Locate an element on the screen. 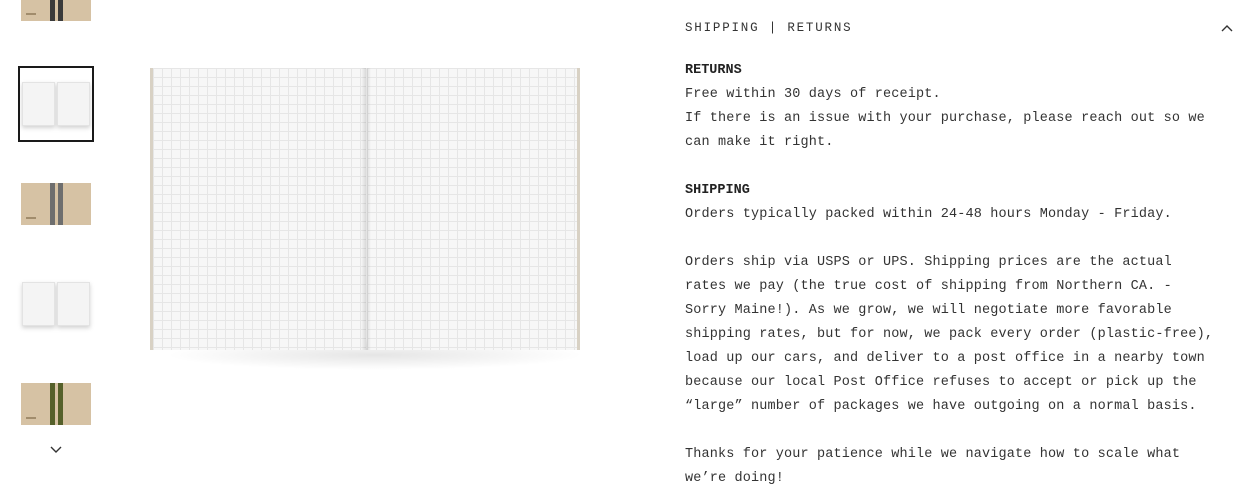 The image size is (1252, 502). returns-heading: RETURNS is located at coordinates (713, 70).